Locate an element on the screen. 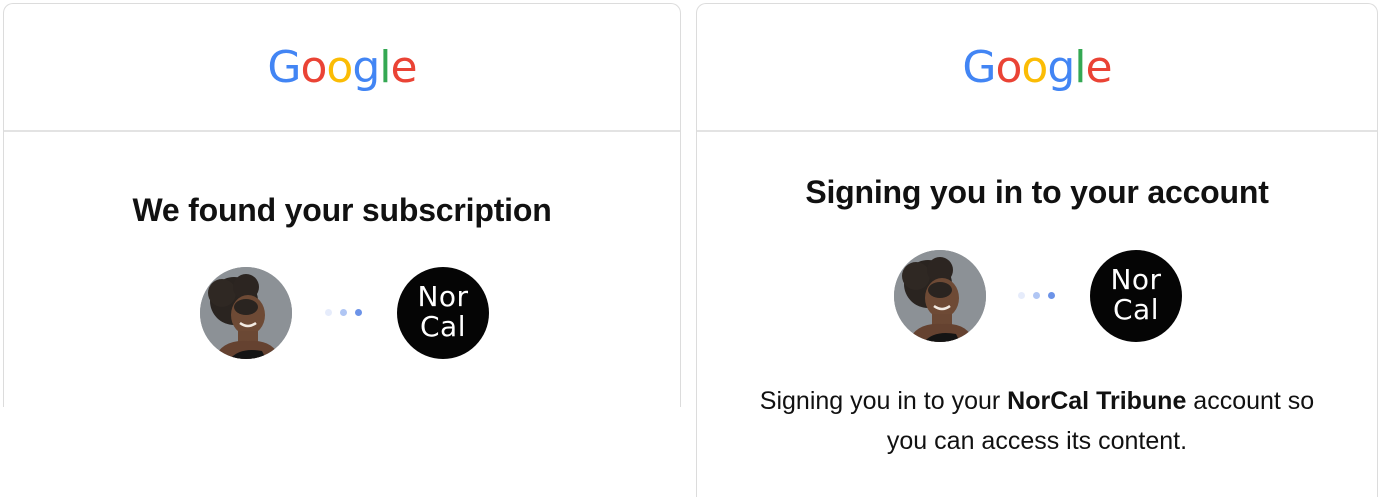  card-title: We found your subscription is located at coordinates (342, 210).